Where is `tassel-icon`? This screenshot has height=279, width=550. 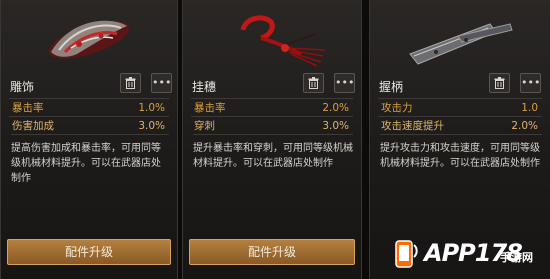 tassel-icon is located at coordinates (272, 39).